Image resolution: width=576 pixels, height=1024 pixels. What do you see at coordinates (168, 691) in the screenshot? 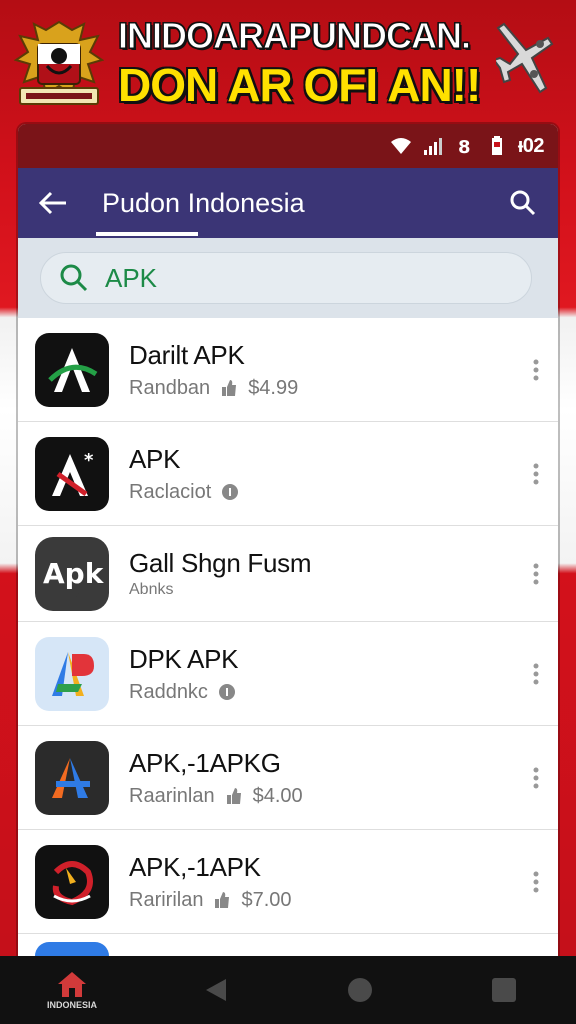
I see `item-publisher: Raddnkc` at bounding box center [168, 691].